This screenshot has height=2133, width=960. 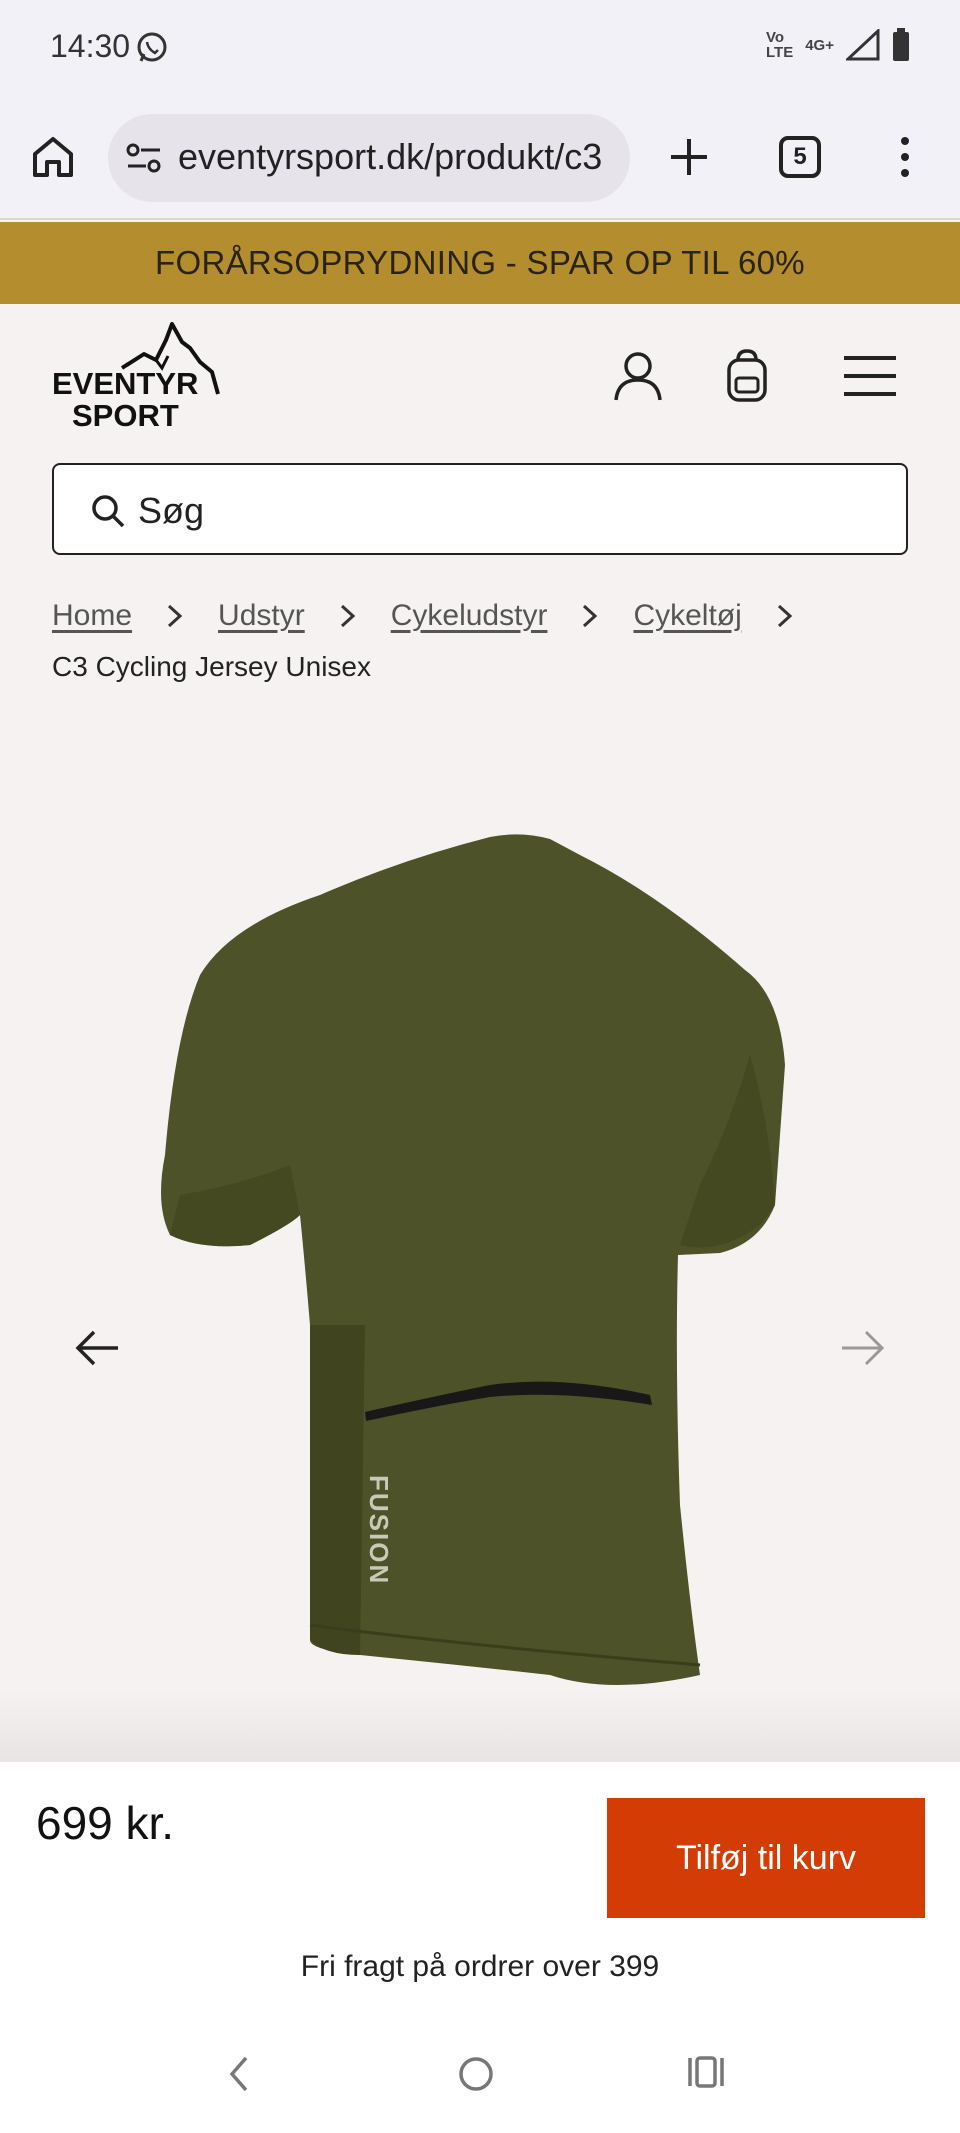 I want to click on home-circle-icon, so click(x=476, y=2074).